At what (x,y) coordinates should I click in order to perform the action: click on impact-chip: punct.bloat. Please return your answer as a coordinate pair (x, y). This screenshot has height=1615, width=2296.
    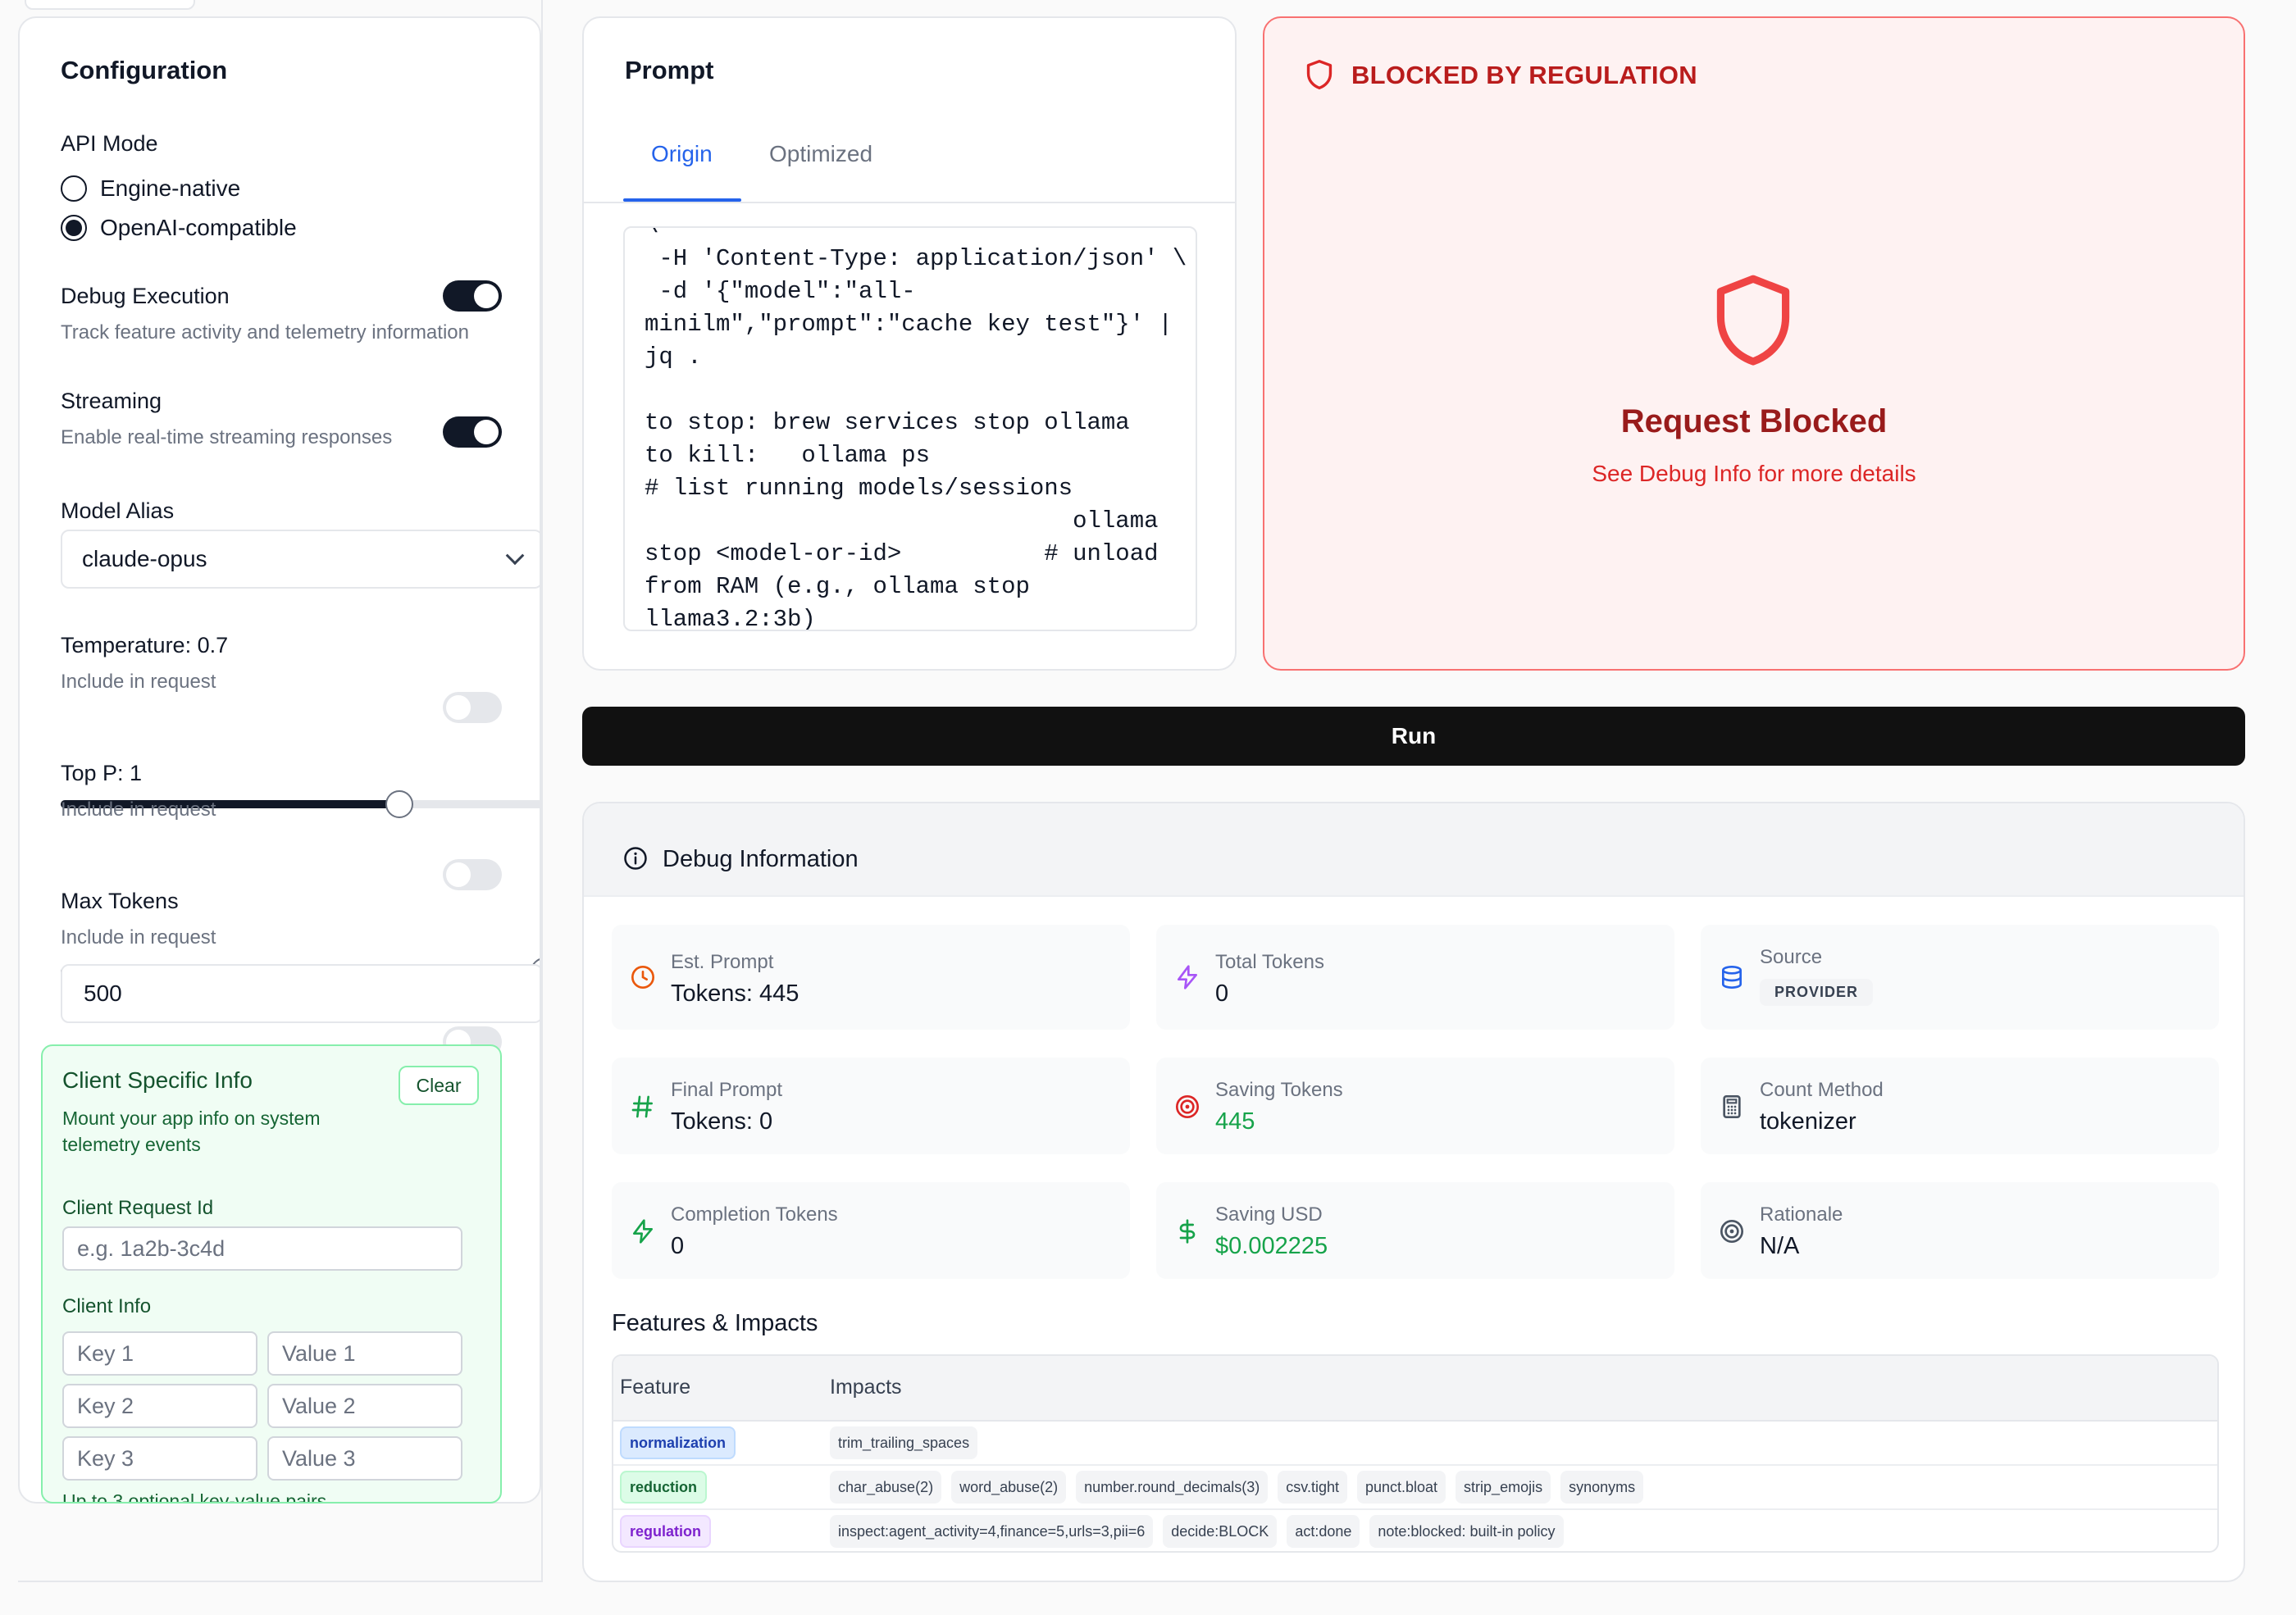
    Looking at the image, I should click on (1401, 1487).